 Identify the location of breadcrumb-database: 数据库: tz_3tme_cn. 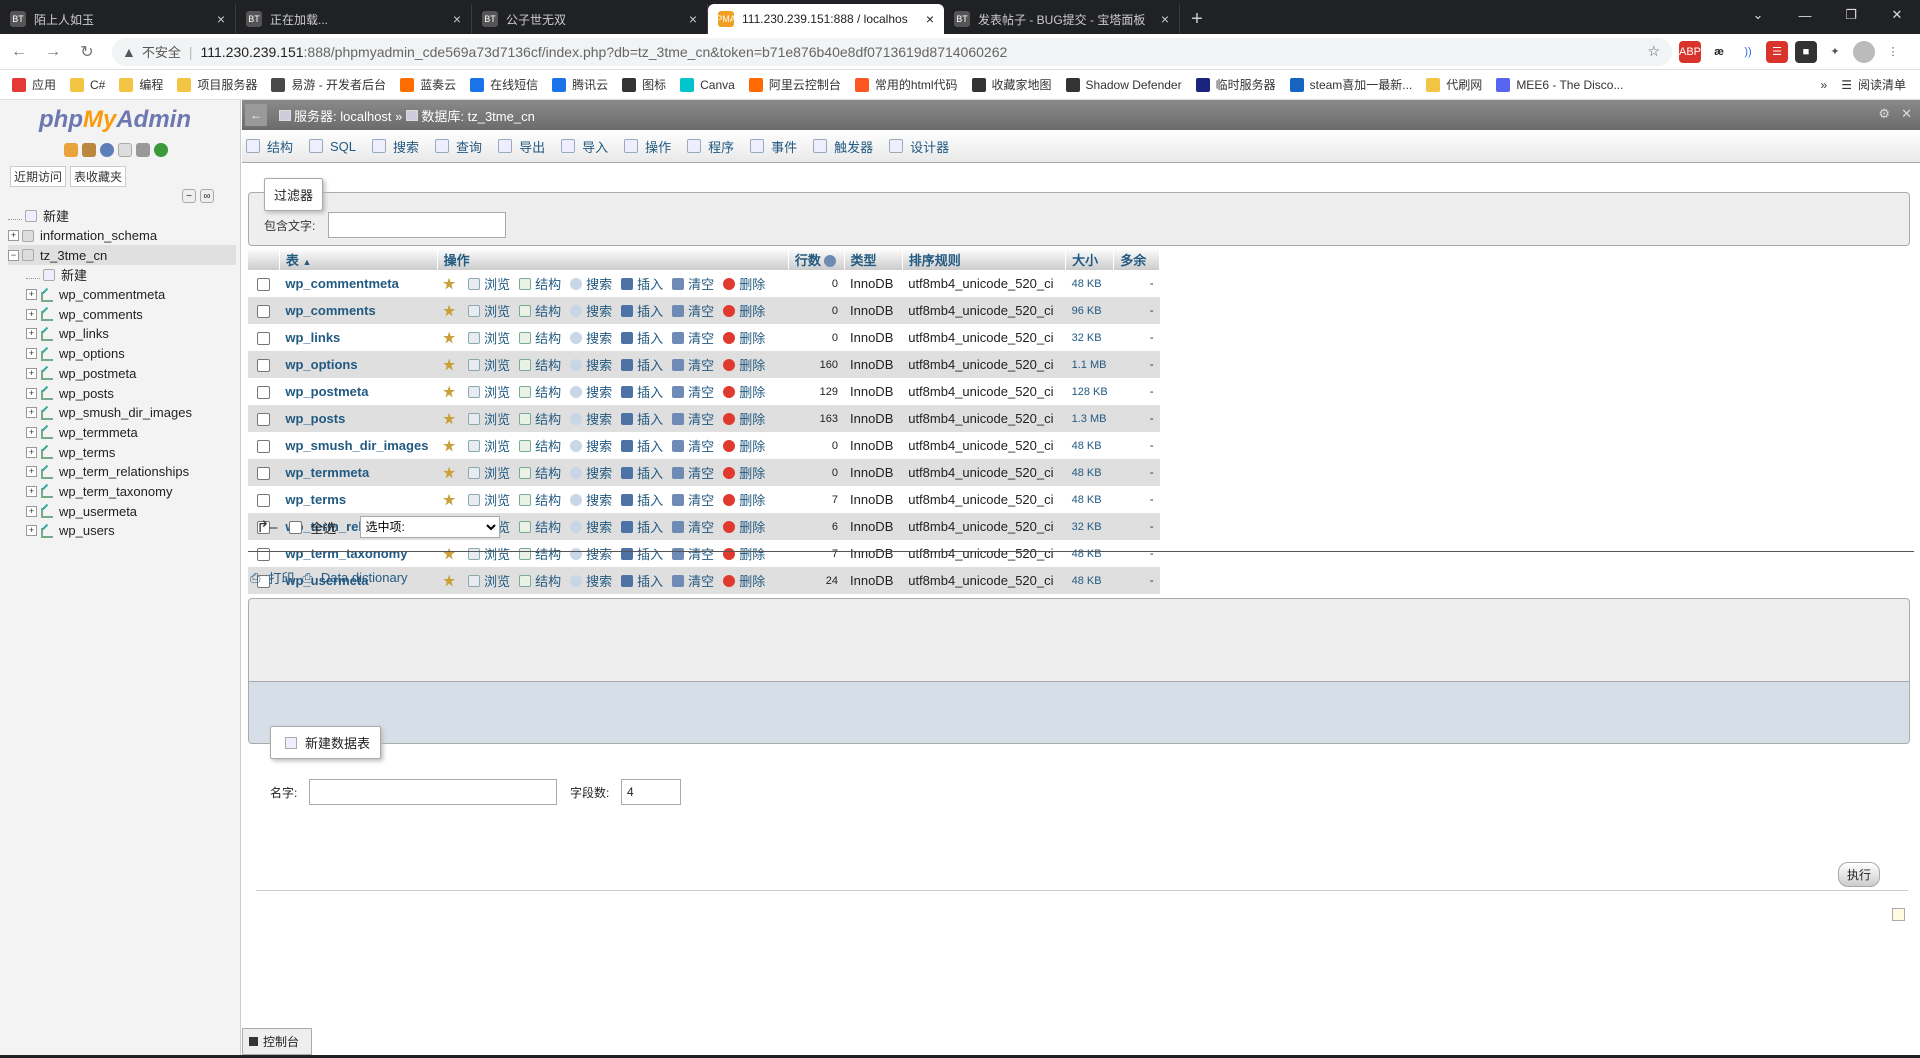
(477, 115).